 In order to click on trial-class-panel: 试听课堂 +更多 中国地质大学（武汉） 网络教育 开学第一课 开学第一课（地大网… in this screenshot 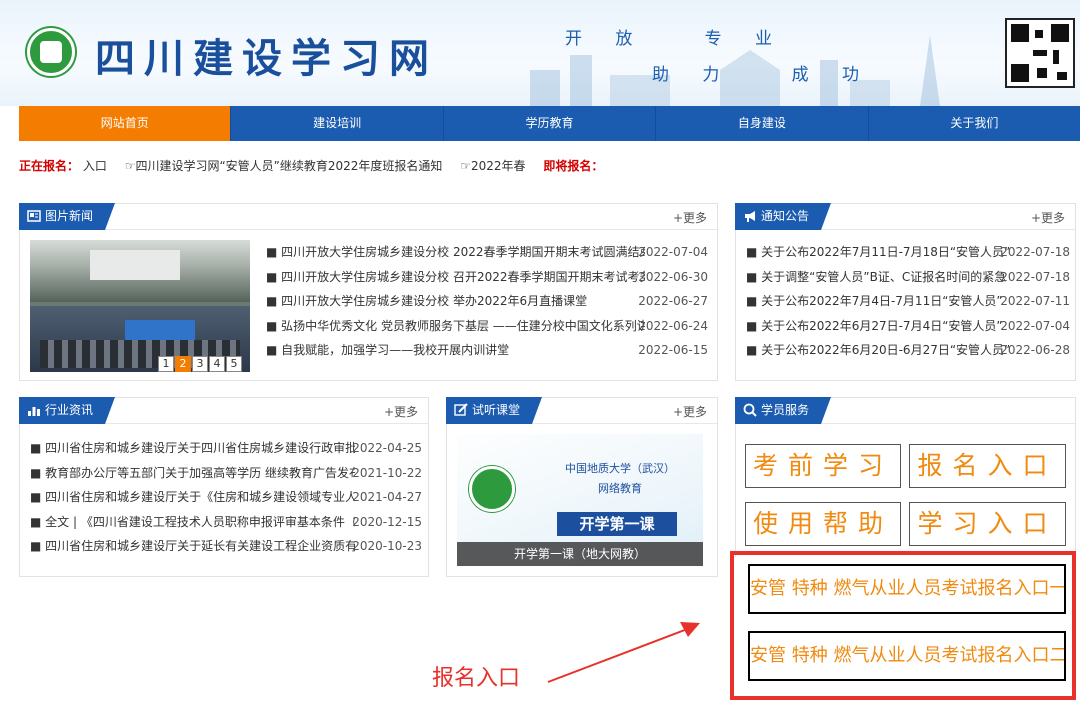, I will do `click(582, 487)`.